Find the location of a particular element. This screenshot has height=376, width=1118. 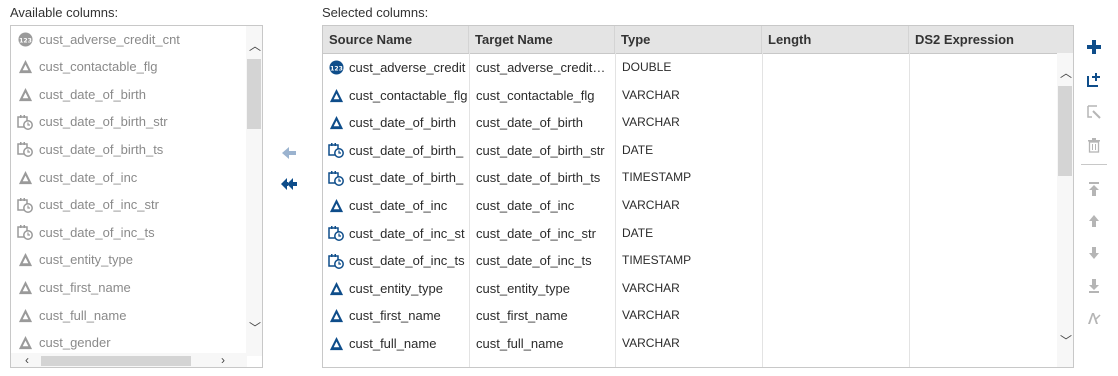

type-cell: DOUBLE is located at coordinates (692, 67).